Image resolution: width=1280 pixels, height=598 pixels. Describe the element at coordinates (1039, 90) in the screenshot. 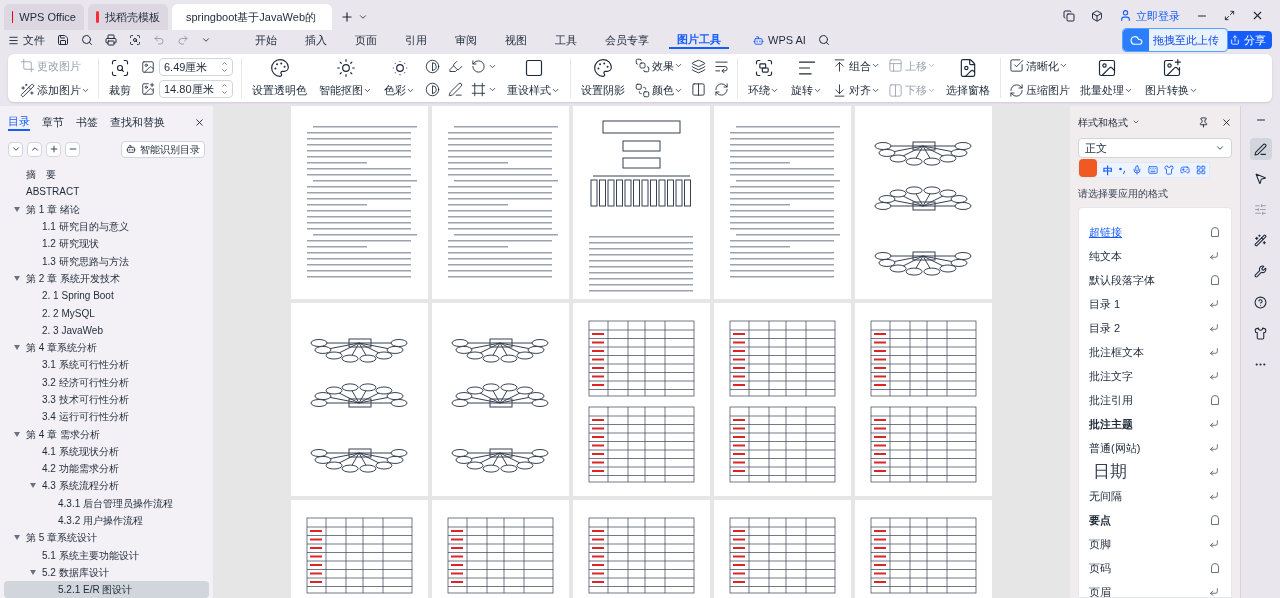

I see `ribbon-button: 压缩图片` at that location.